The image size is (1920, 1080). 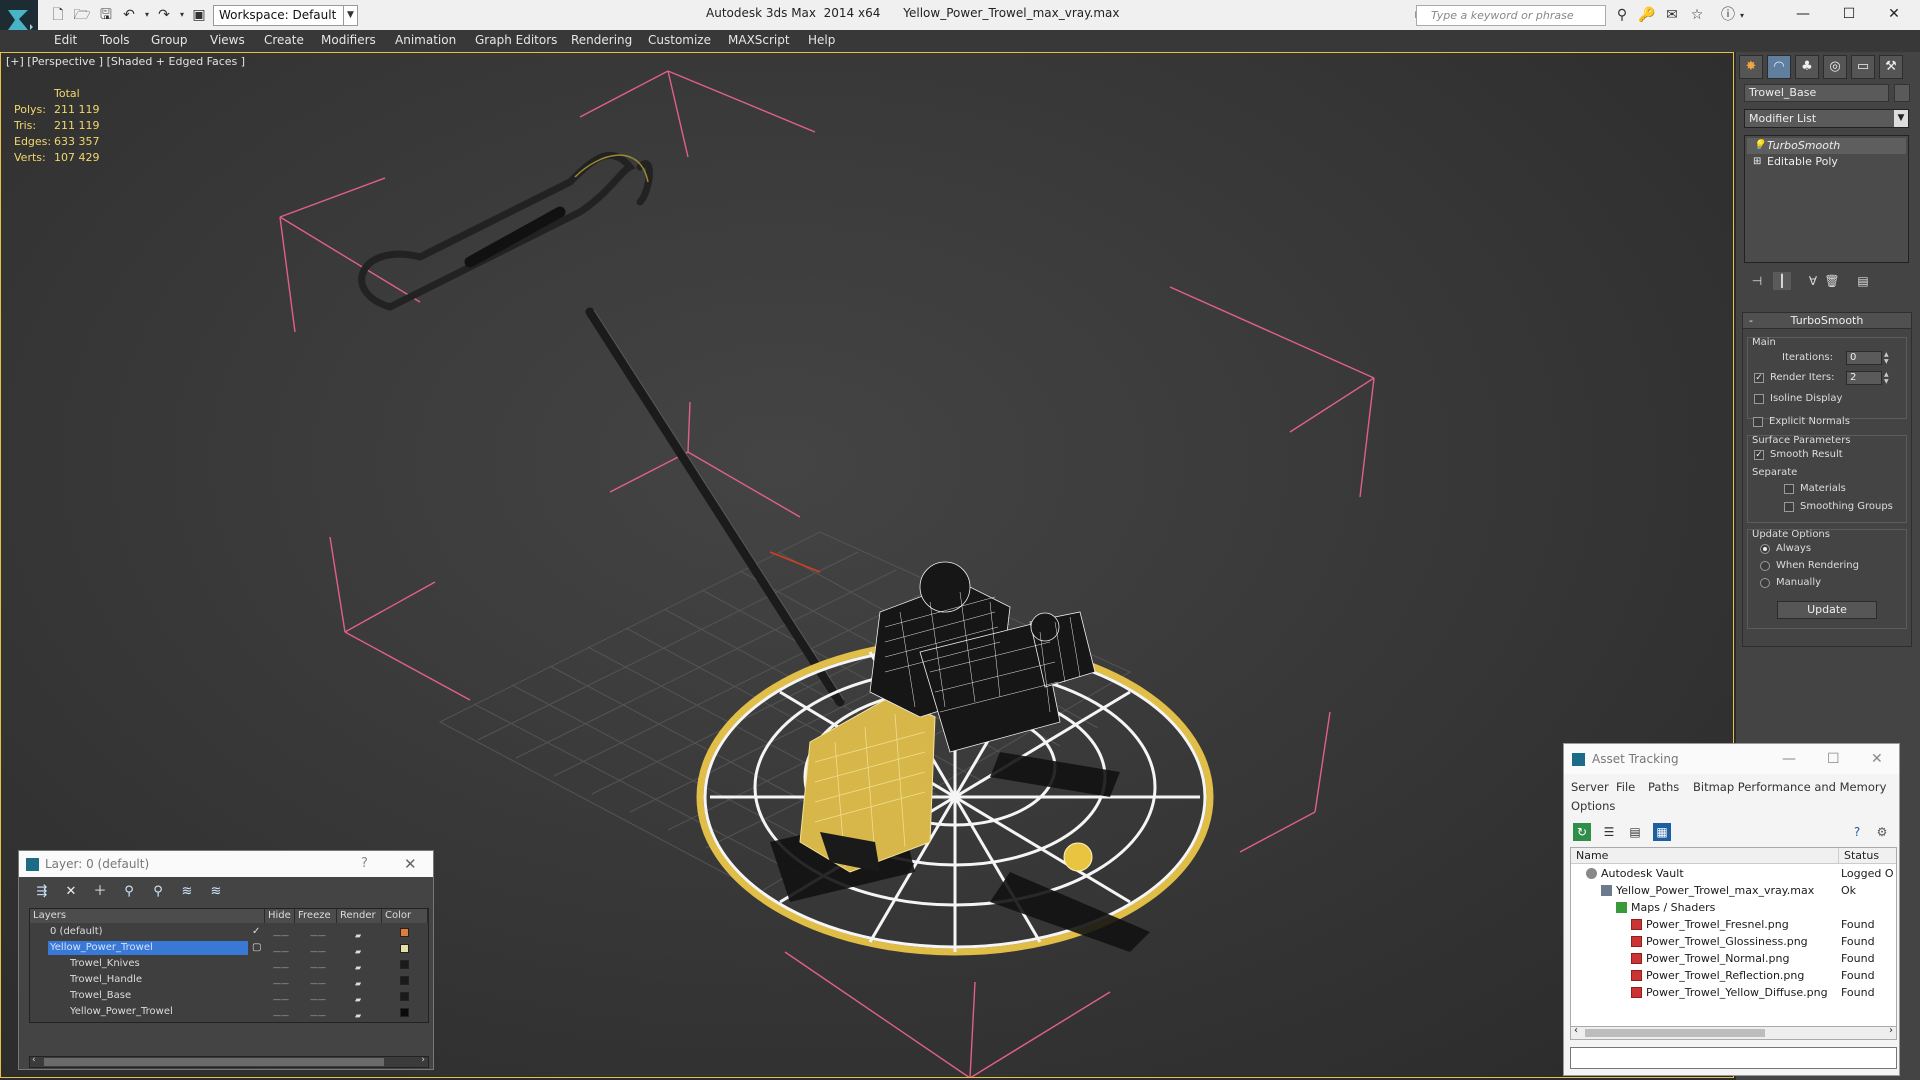 I want to click on undo-icon: ↶, so click(x=129, y=15).